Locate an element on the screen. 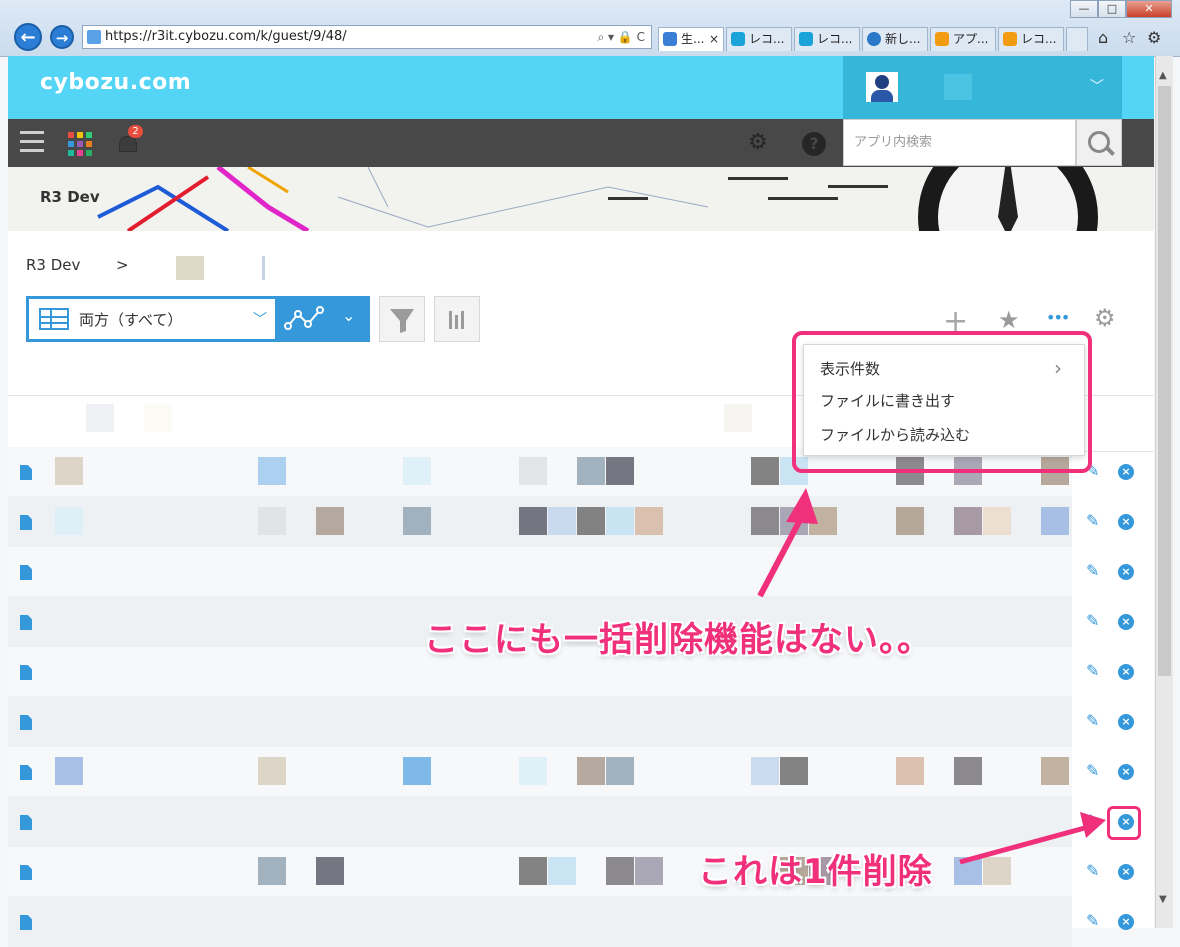  scrollbar-thumb is located at coordinates (1164, 381).